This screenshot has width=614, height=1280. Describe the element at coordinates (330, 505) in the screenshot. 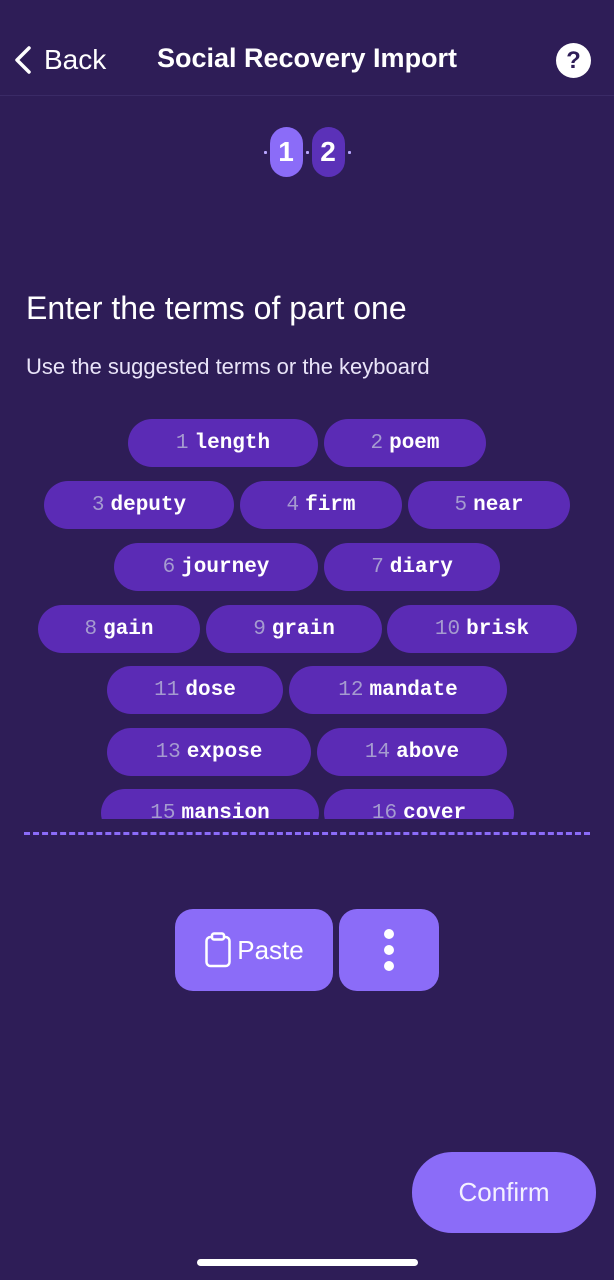

I see `term-word: firm` at that location.